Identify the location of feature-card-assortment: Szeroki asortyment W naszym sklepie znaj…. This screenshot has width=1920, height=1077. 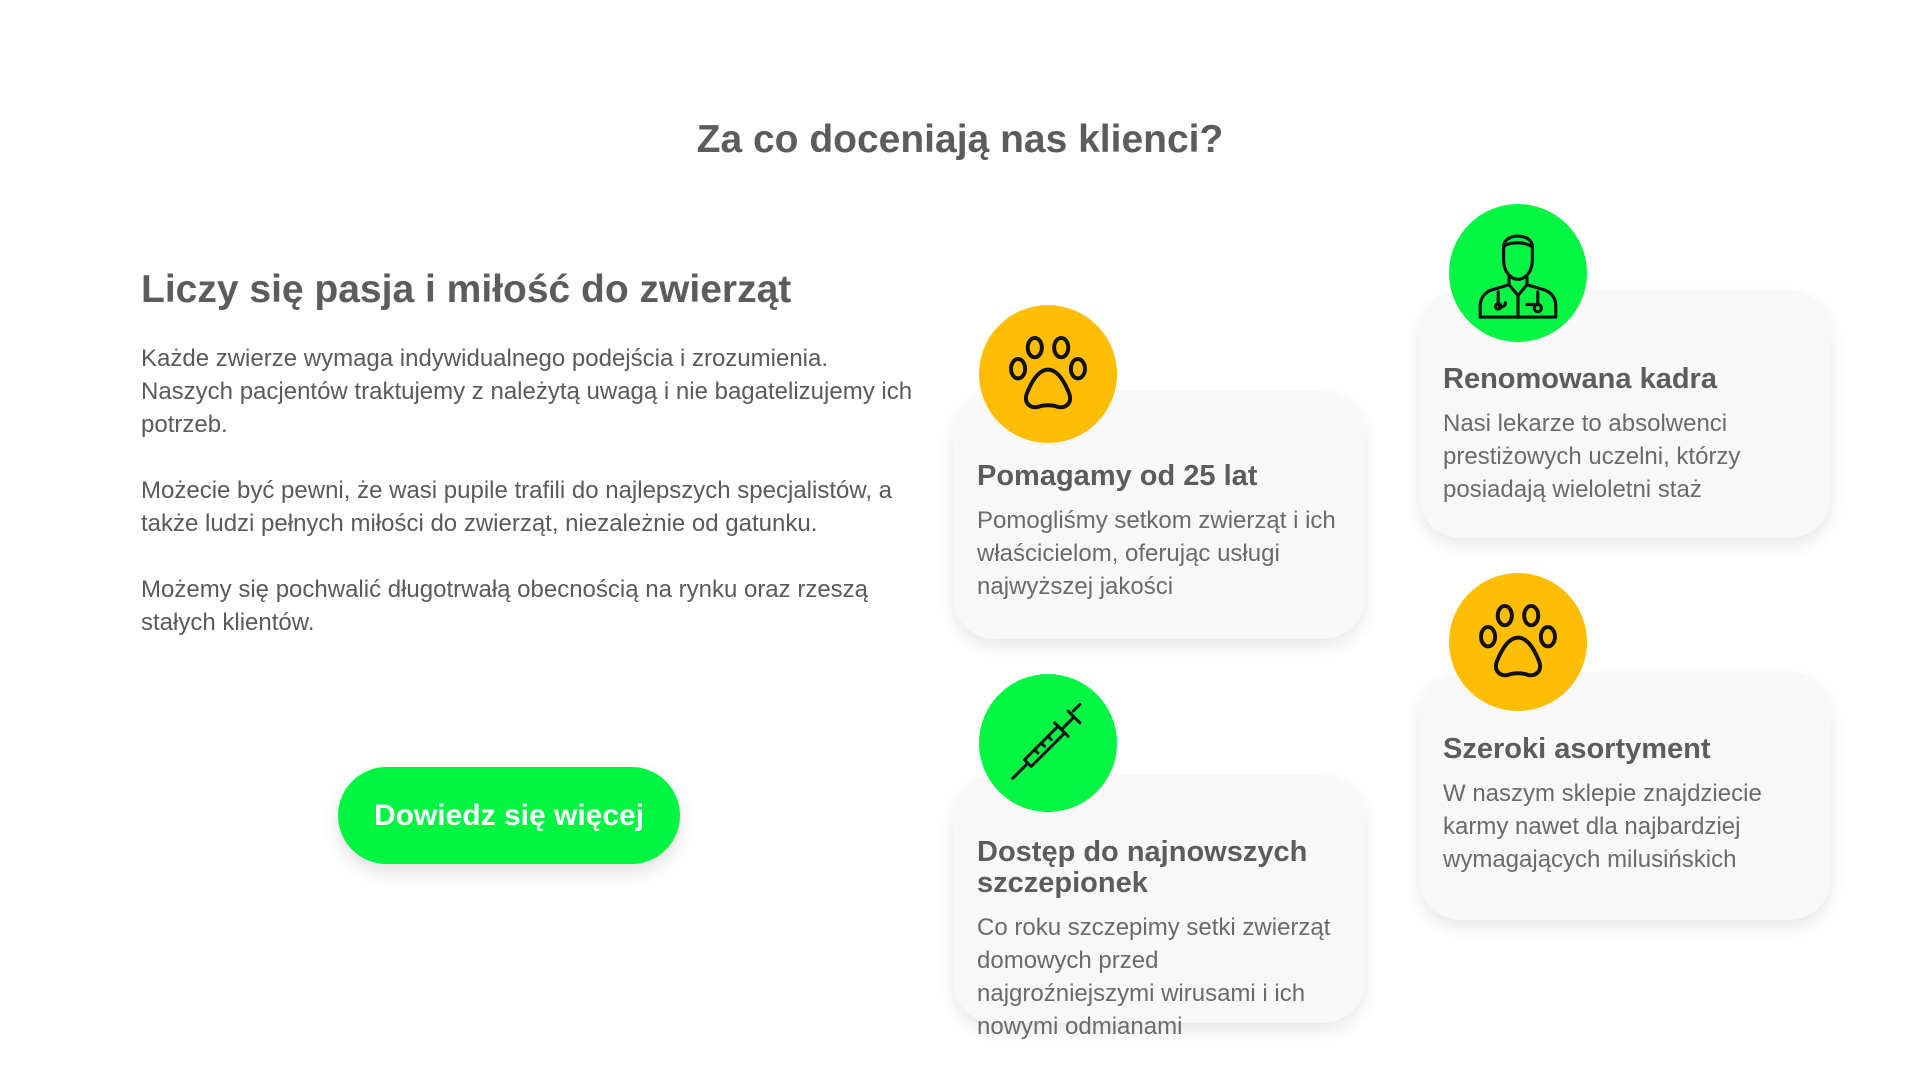
(1625, 796).